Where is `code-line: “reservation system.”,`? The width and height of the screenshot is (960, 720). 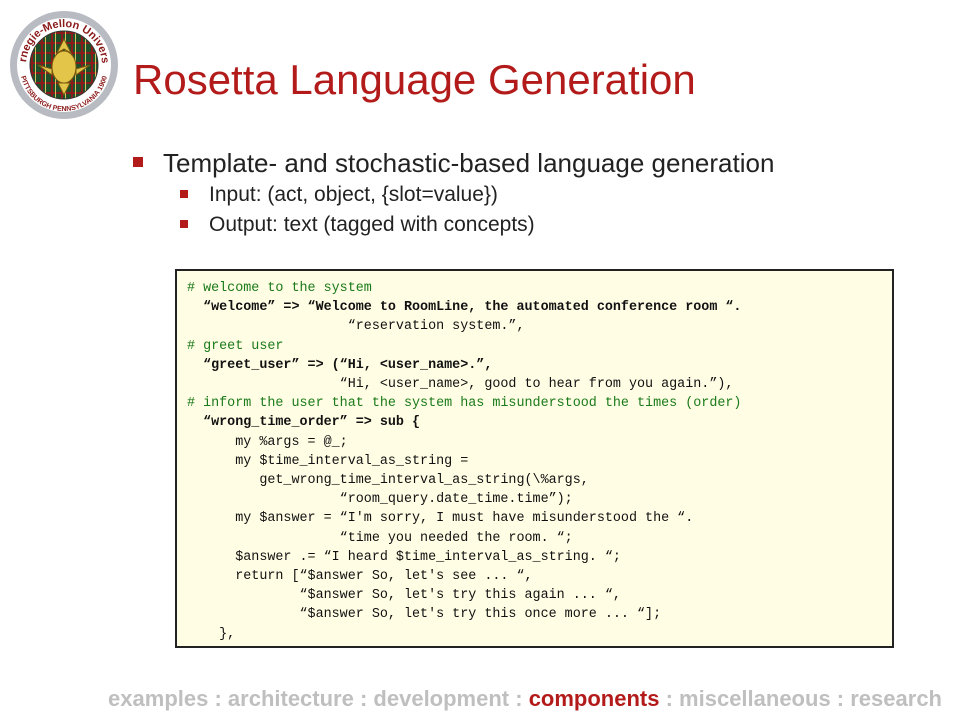 code-line: “reservation system.”, is located at coordinates (356, 327).